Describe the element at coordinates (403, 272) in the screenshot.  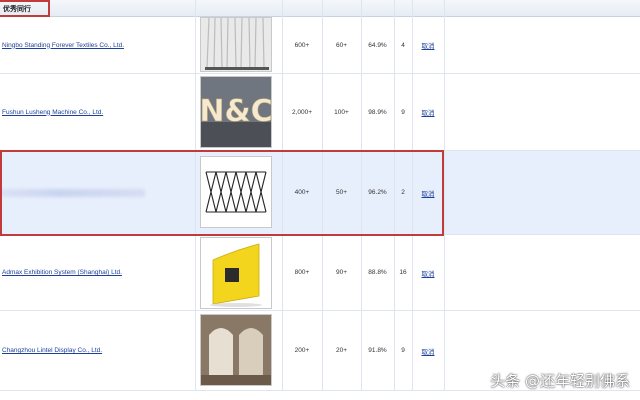
I see `count-cell: 16` at that location.